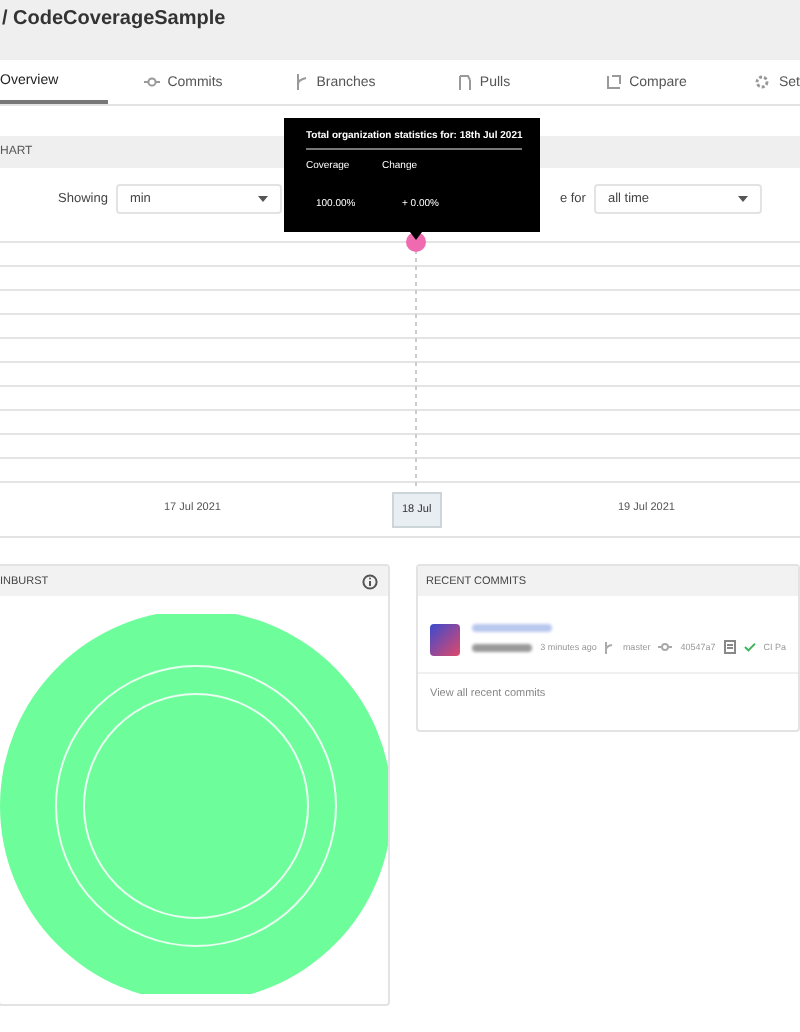  What do you see at coordinates (762, 82) in the screenshot?
I see `settings-icon` at bounding box center [762, 82].